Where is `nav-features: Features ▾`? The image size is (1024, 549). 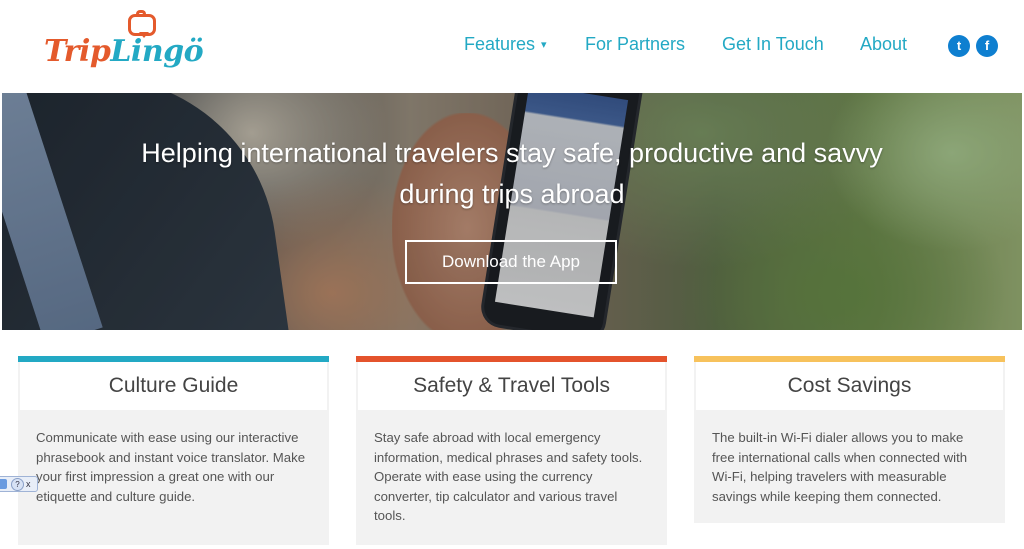 nav-features: Features ▾ is located at coordinates (505, 44).